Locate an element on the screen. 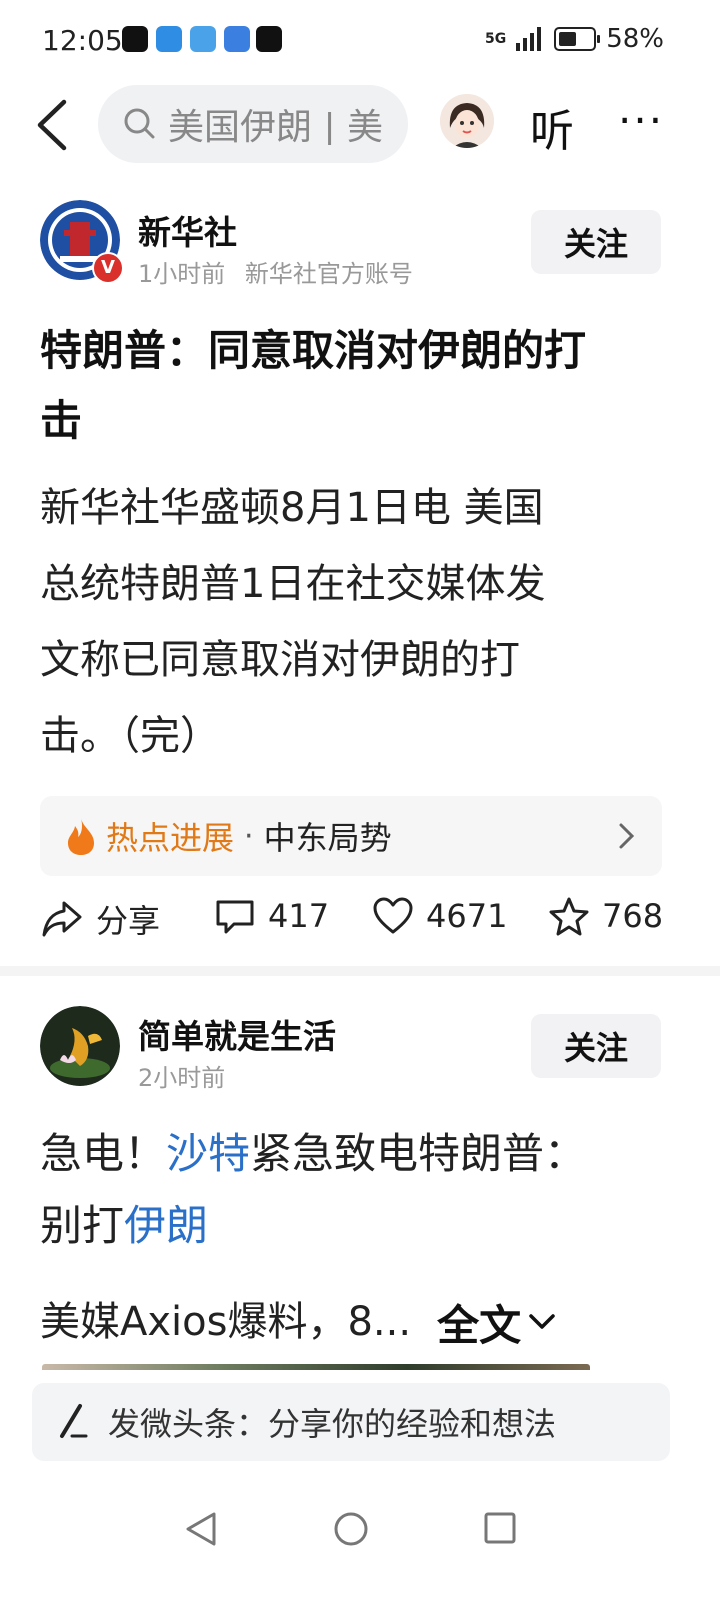 Image resolution: width=720 pixels, height=1610 pixels. pen-icon is located at coordinates (74, 1421).